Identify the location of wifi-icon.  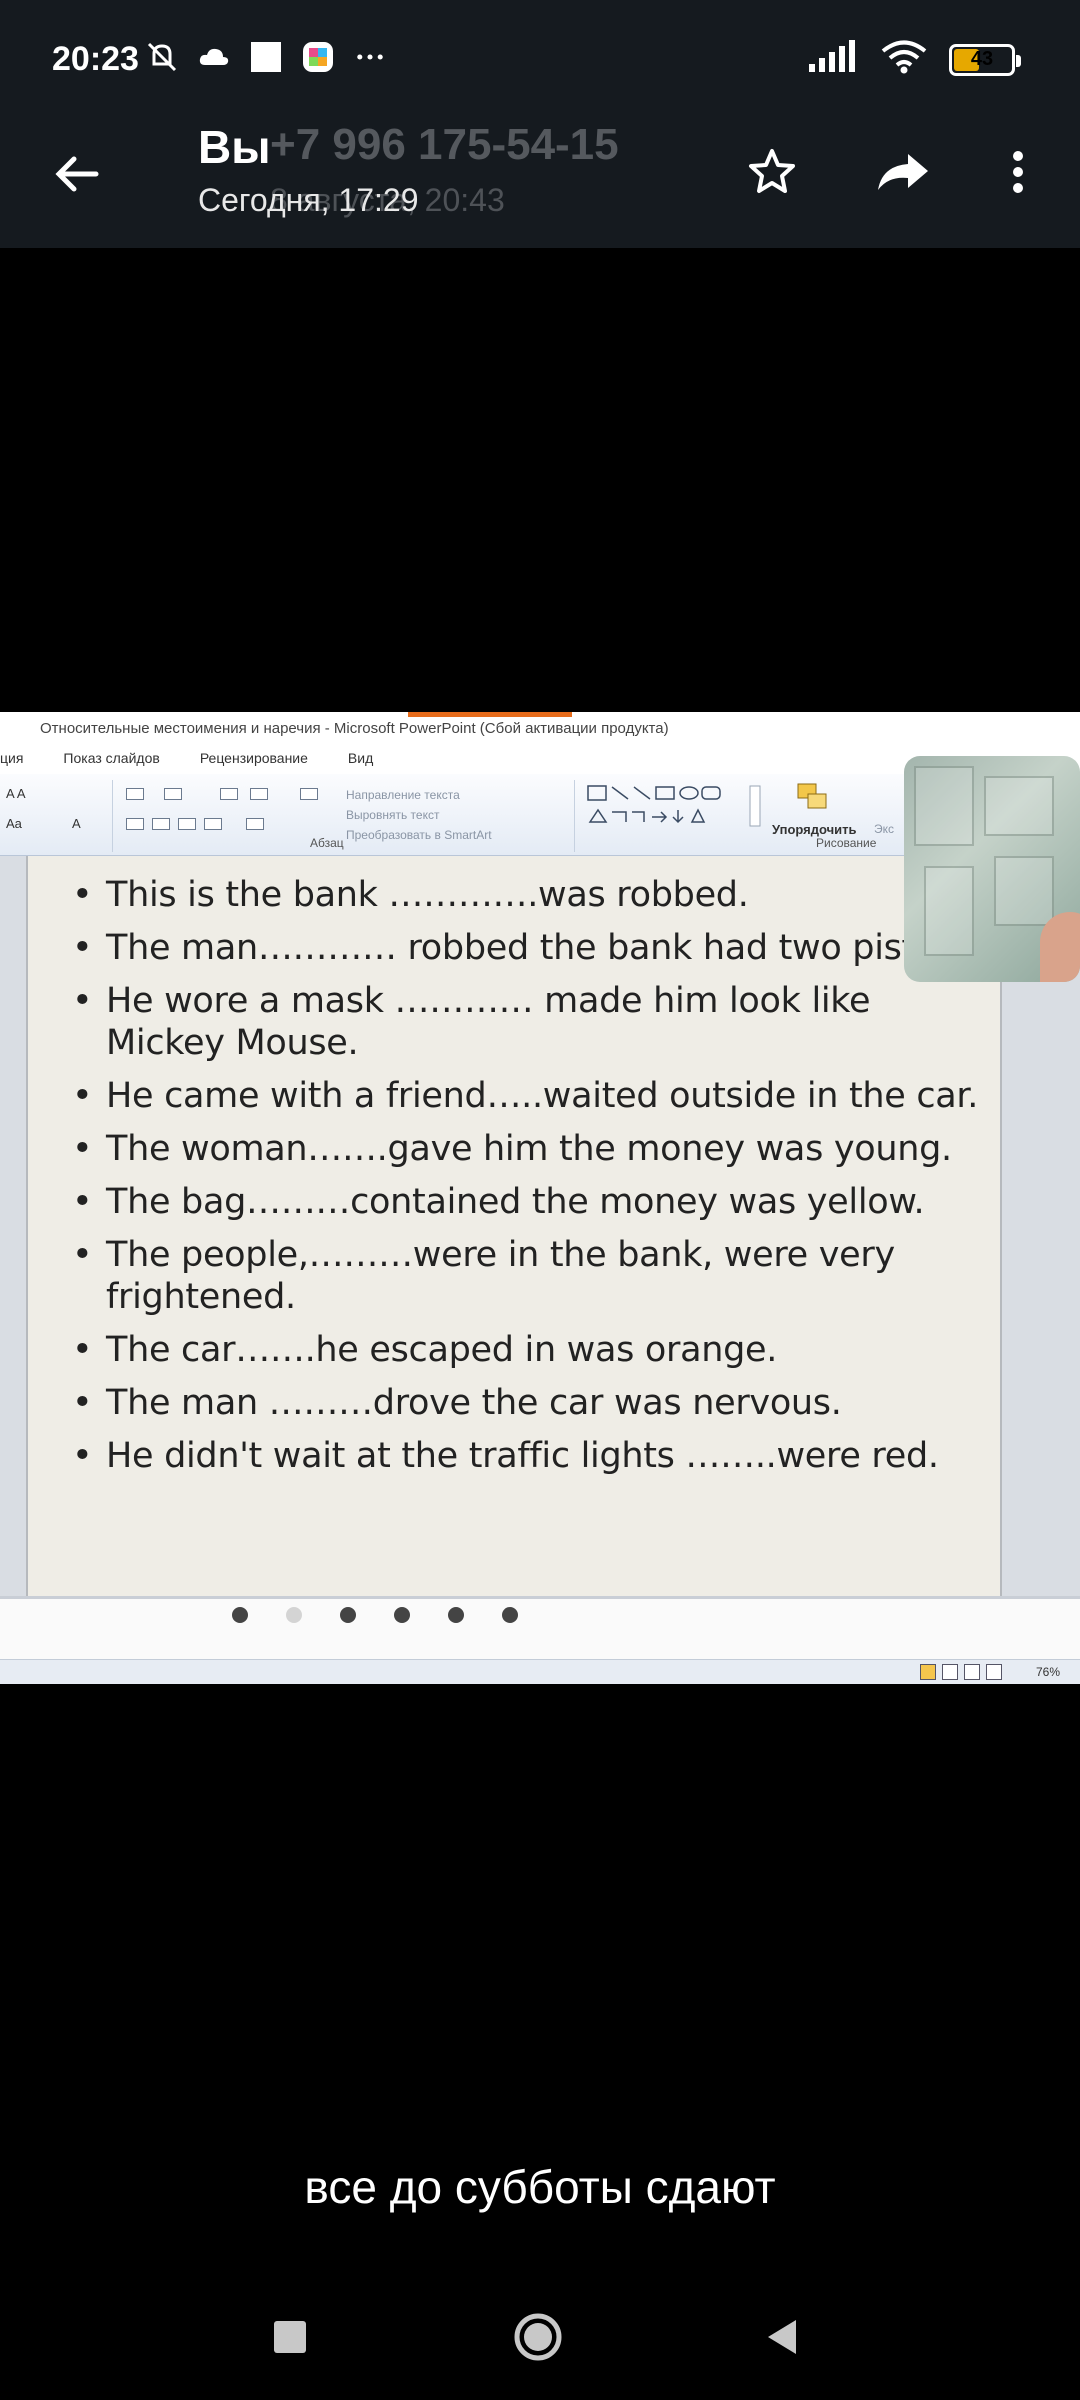
(904, 59).